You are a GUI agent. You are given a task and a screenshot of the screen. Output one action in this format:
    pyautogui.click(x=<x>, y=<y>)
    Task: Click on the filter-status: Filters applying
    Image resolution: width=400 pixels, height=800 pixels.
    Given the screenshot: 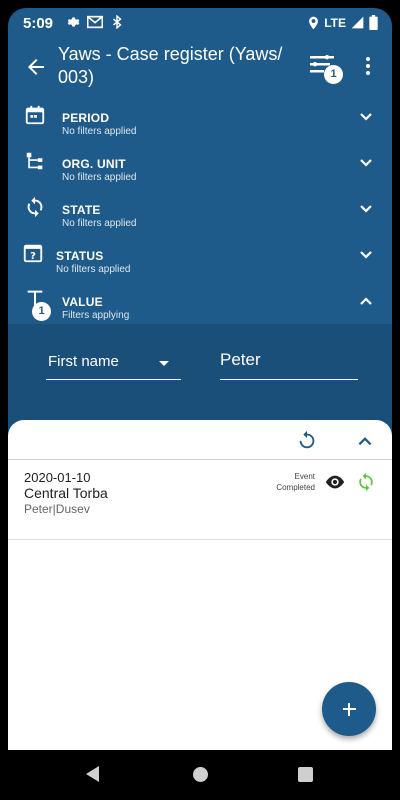 What is the action you would take?
    pyautogui.click(x=96, y=315)
    